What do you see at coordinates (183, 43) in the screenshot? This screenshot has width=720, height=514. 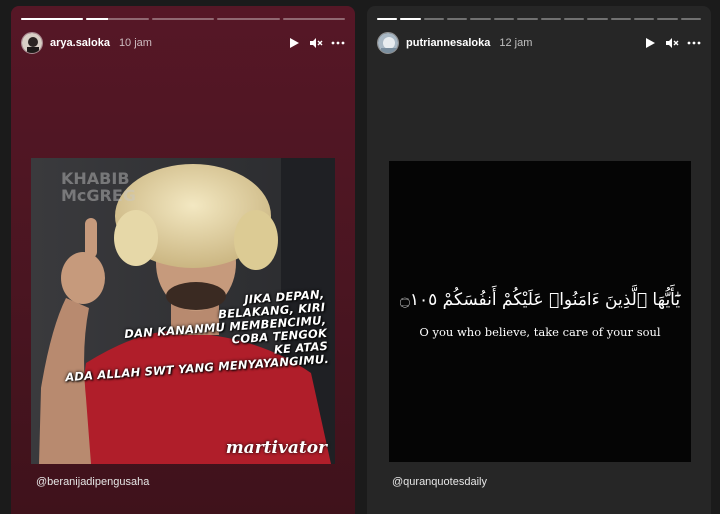 I see `story-header: arya.saloka 10 jam` at bounding box center [183, 43].